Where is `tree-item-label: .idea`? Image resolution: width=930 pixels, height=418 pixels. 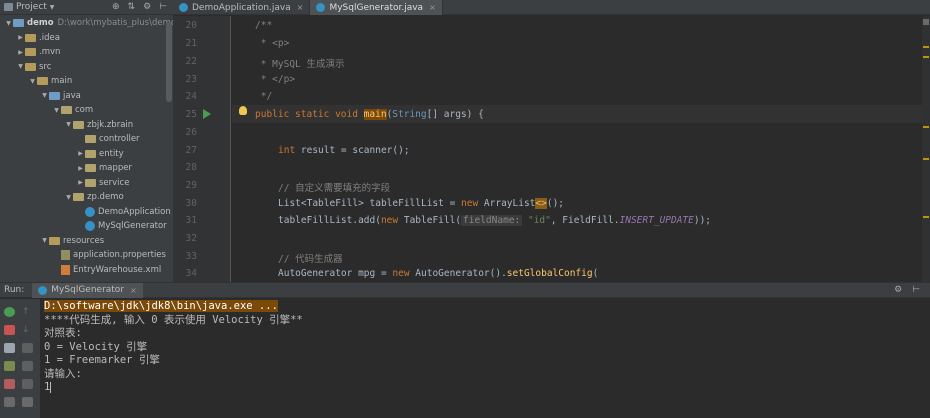 tree-item-label: .idea is located at coordinates (49, 37).